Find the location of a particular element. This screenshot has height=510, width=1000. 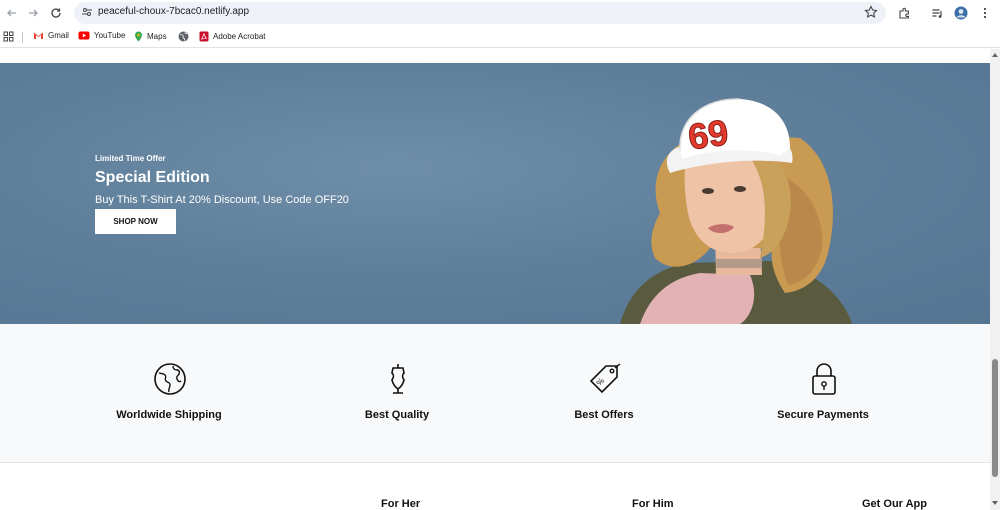

footer: For Her For Him Get Our App is located at coordinates (495, 486).